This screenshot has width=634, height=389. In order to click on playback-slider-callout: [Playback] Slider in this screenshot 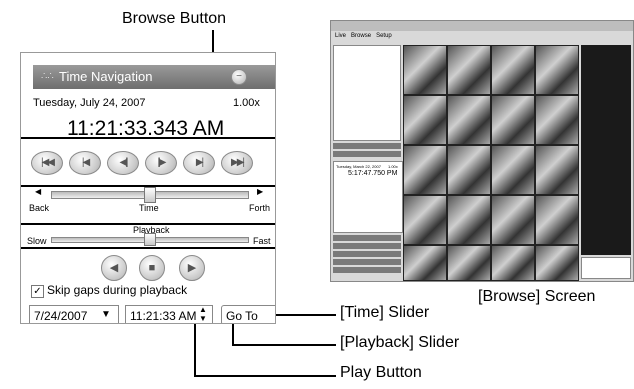, I will do `click(400, 342)`.